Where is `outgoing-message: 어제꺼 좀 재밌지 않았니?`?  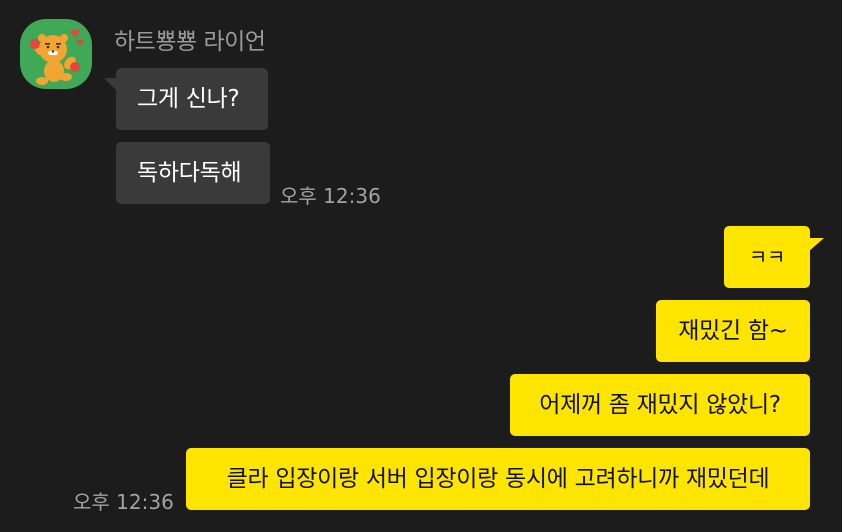
outgoing-message: 어제꺼 좀 재밌지 않았니? is located at coordinates (660, 405).